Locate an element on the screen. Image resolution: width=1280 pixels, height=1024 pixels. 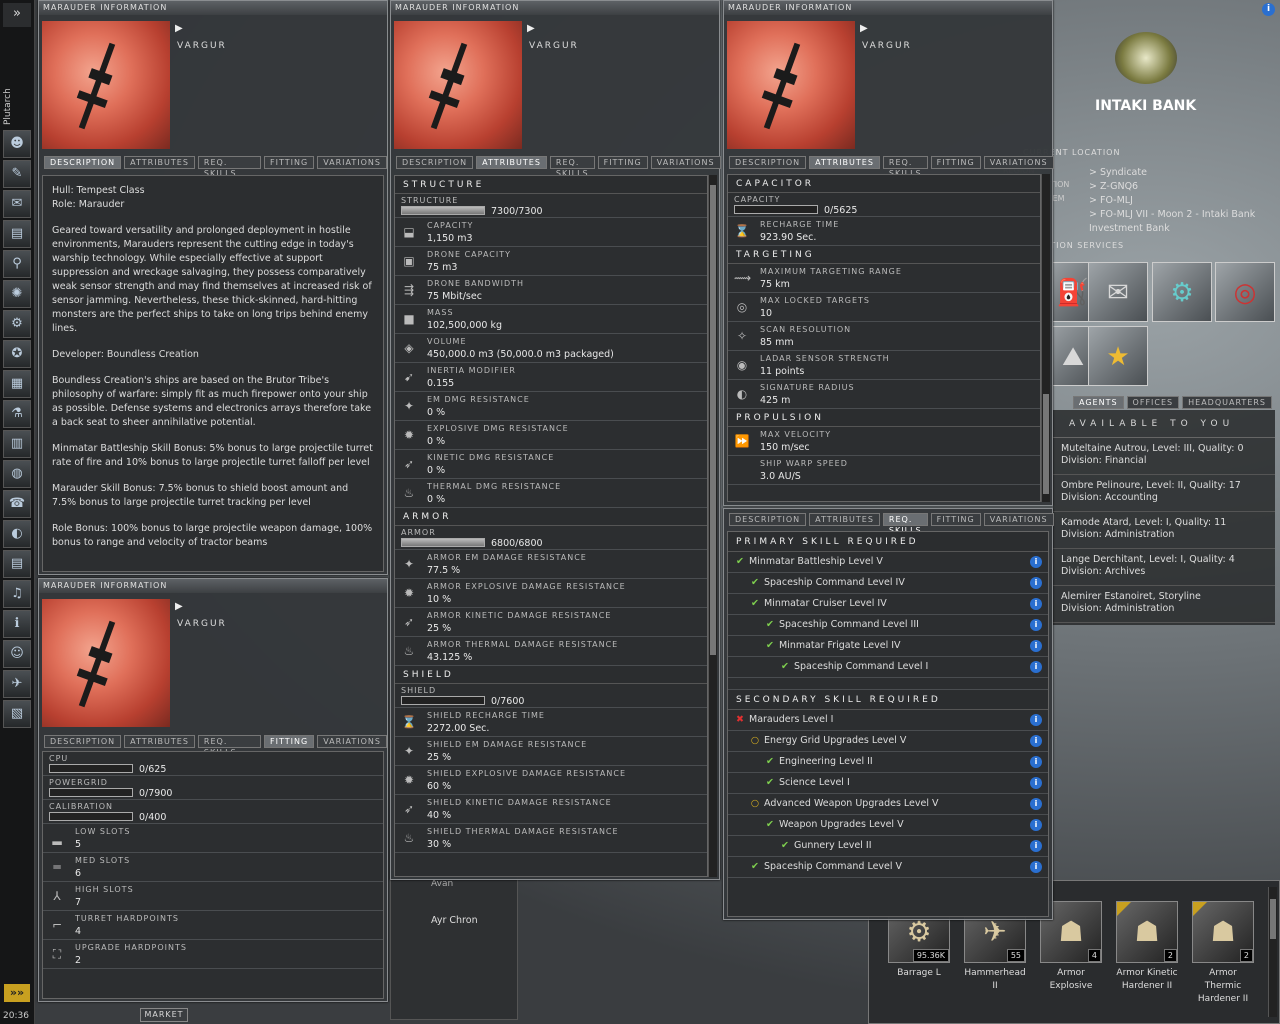
skill-row: ✖ Marauders Level I i is located at coordinates (888, 720).